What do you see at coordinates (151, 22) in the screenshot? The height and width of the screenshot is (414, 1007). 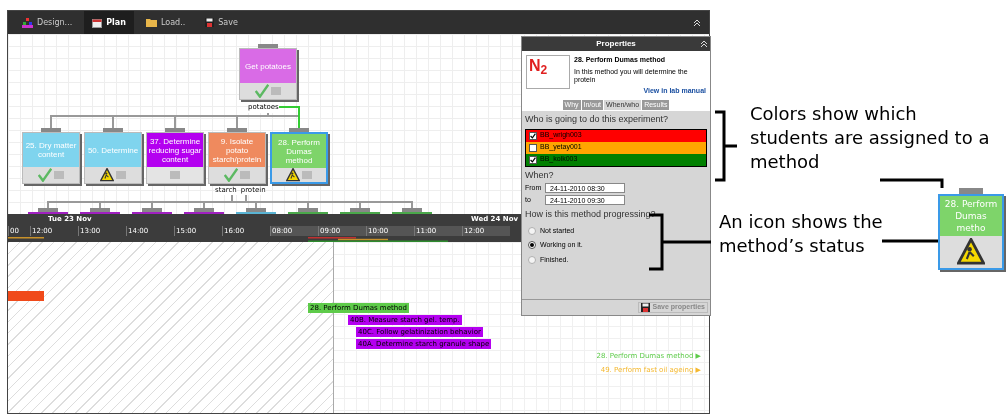 I see `folder-icon` at bounding box center [151, 22].